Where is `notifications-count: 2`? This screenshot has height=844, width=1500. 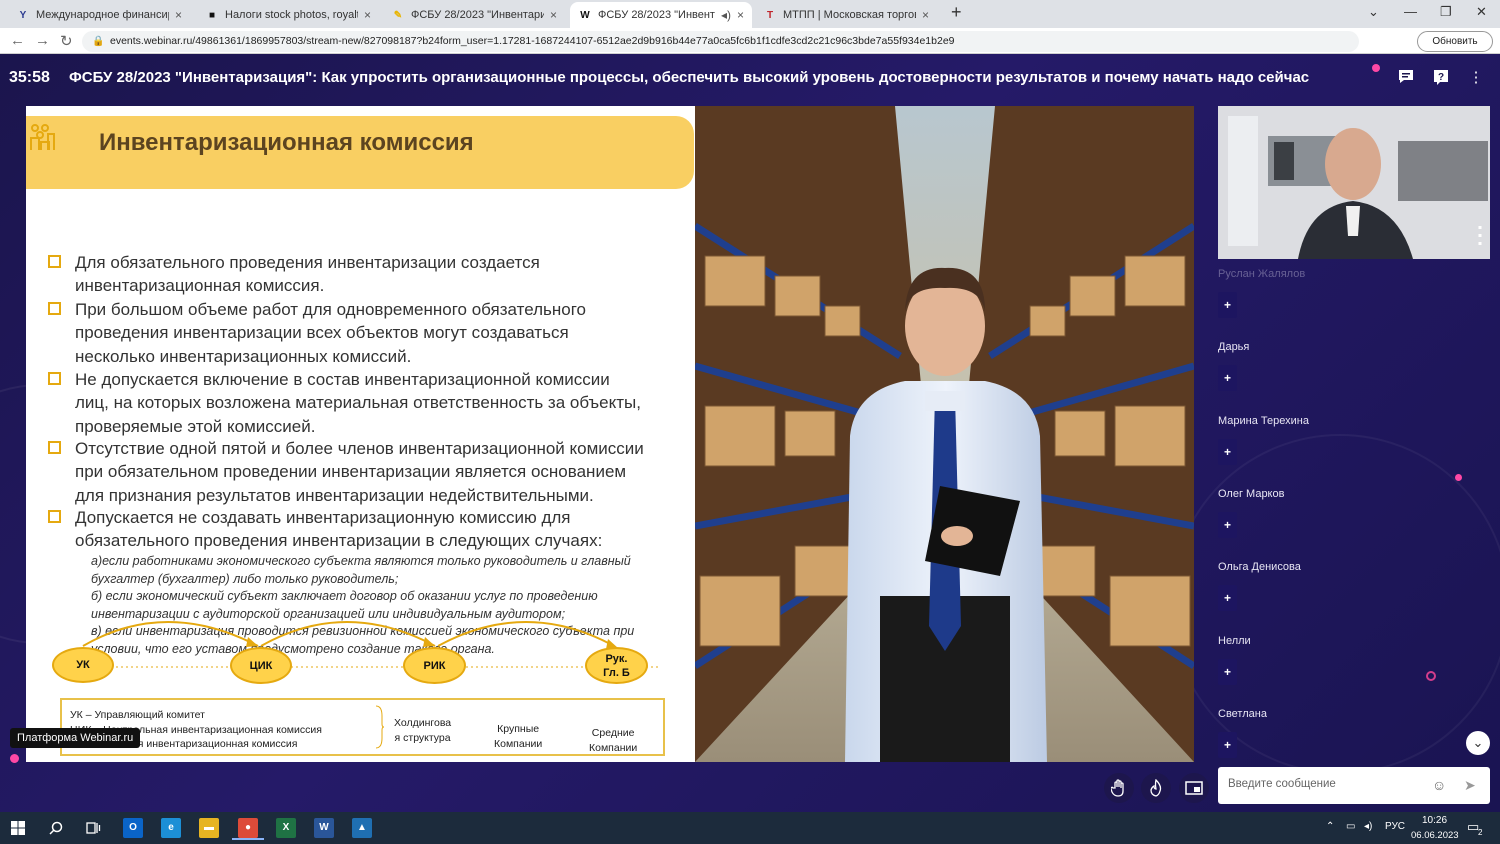 notifications-count: 2 is located at coordinates (1480, 832).